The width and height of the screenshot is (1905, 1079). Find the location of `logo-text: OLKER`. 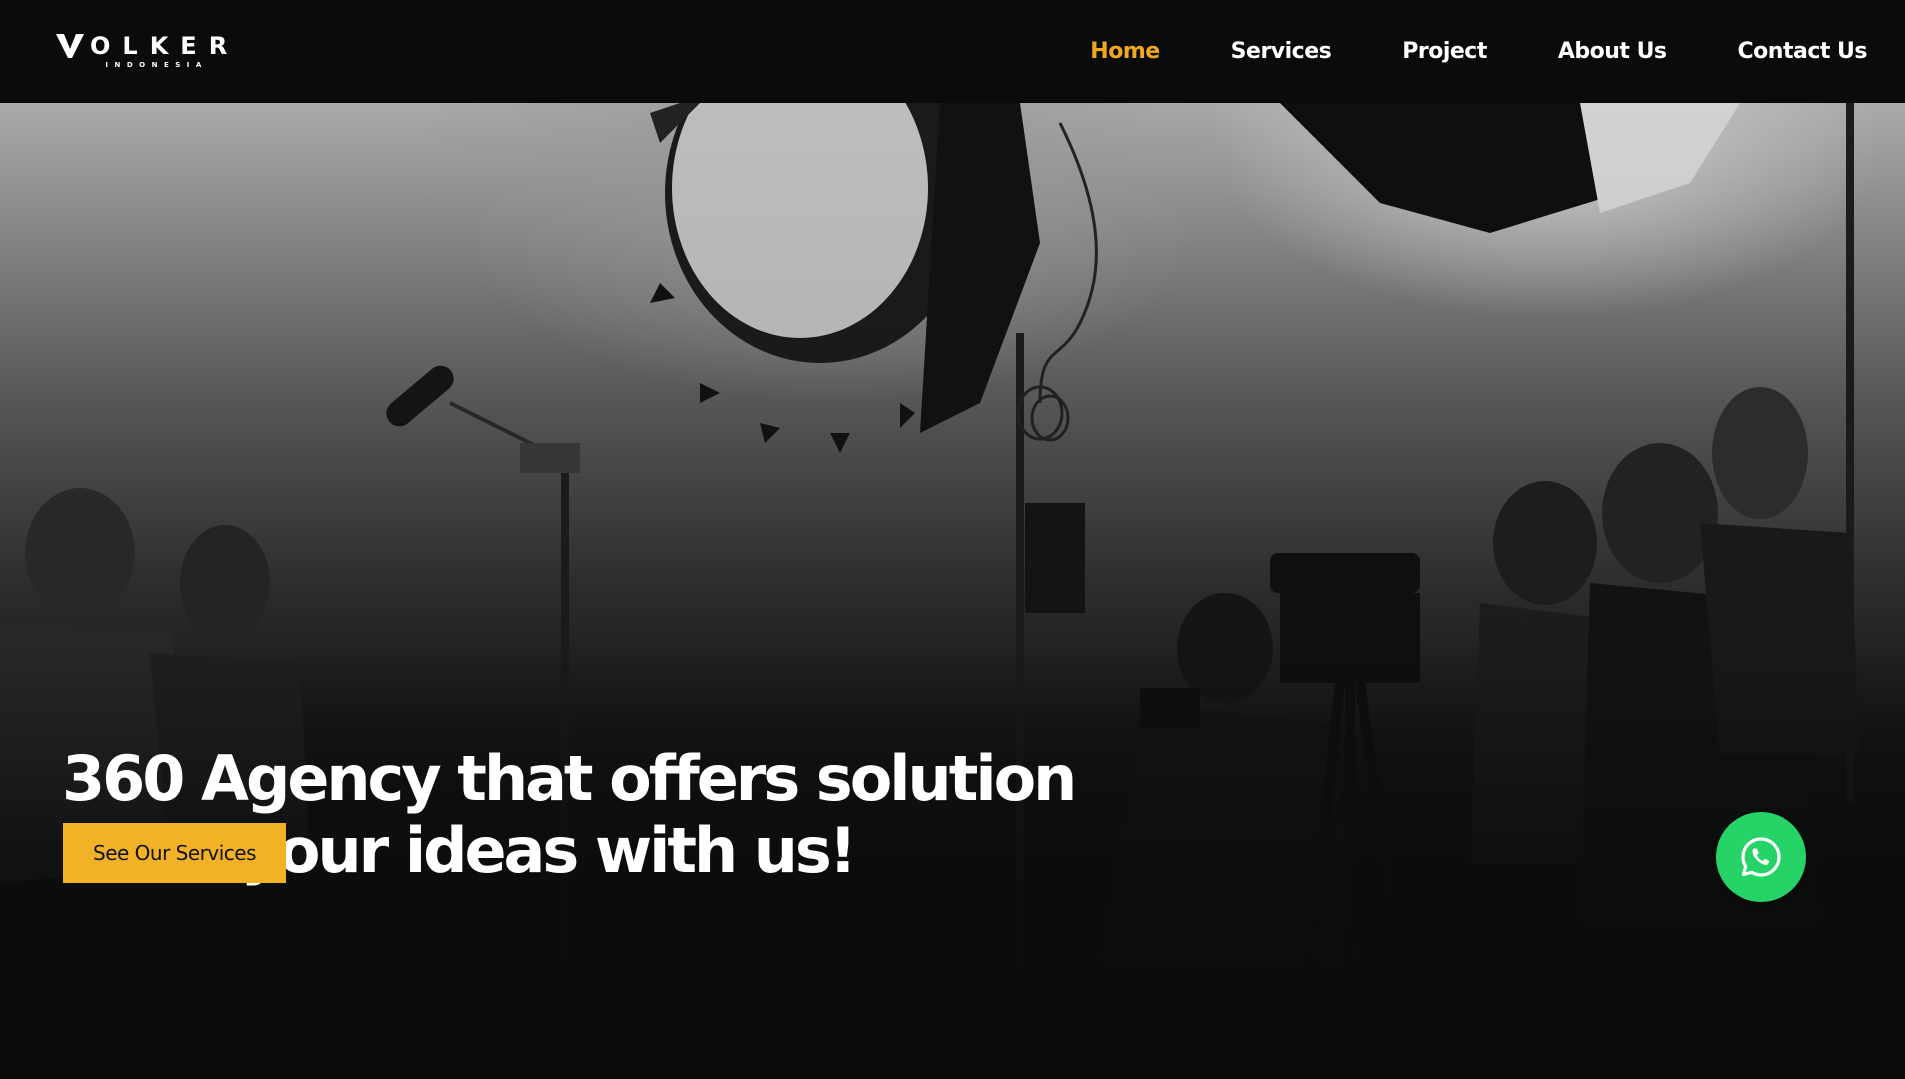

logo-text: OLKER is located at coordinates (165, 46).